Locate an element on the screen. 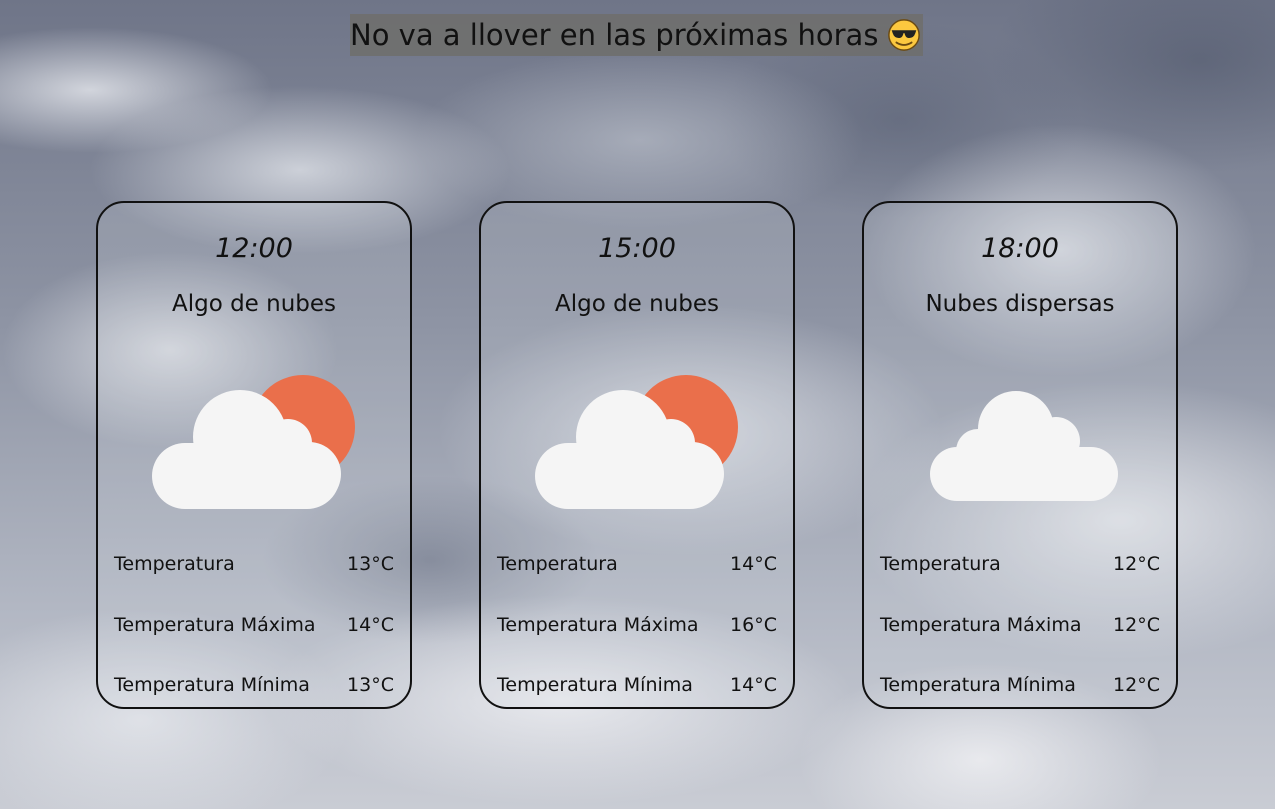  max-temperature-row: Temperatura Máxima 14°C is located at coordinates (254, 625).